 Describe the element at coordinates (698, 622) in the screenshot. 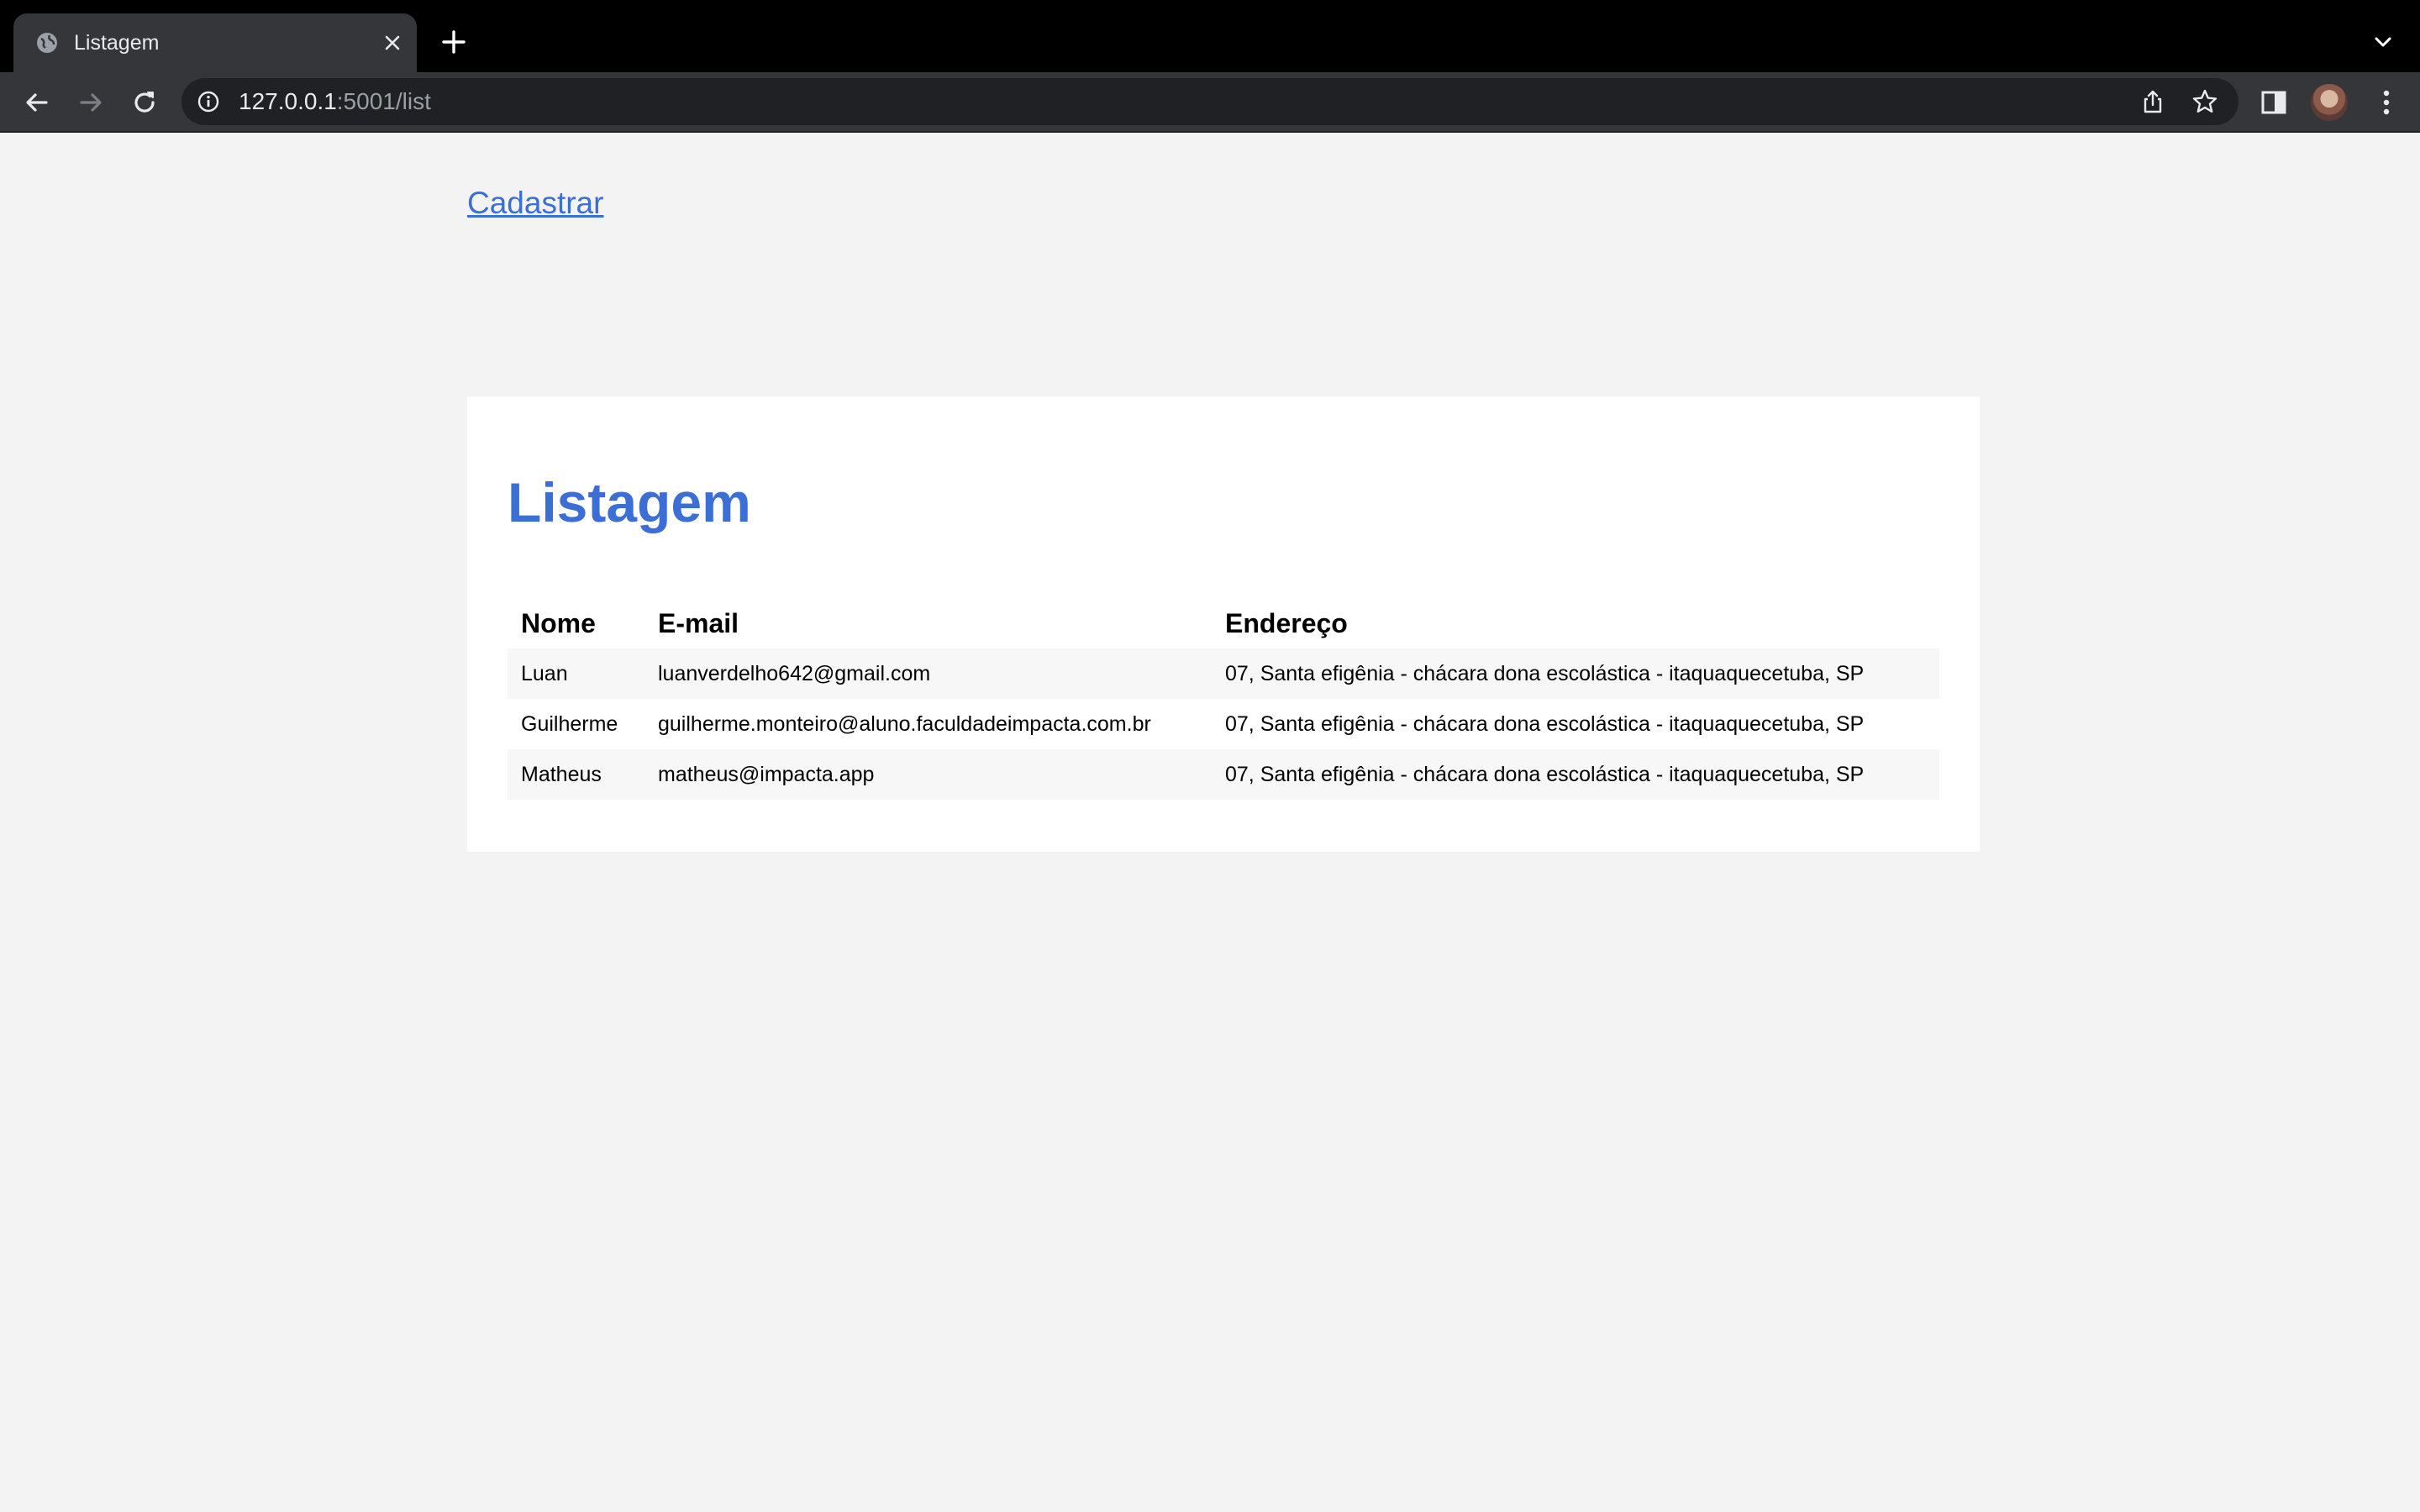

I see `column-header-email: E-mail` at that location.